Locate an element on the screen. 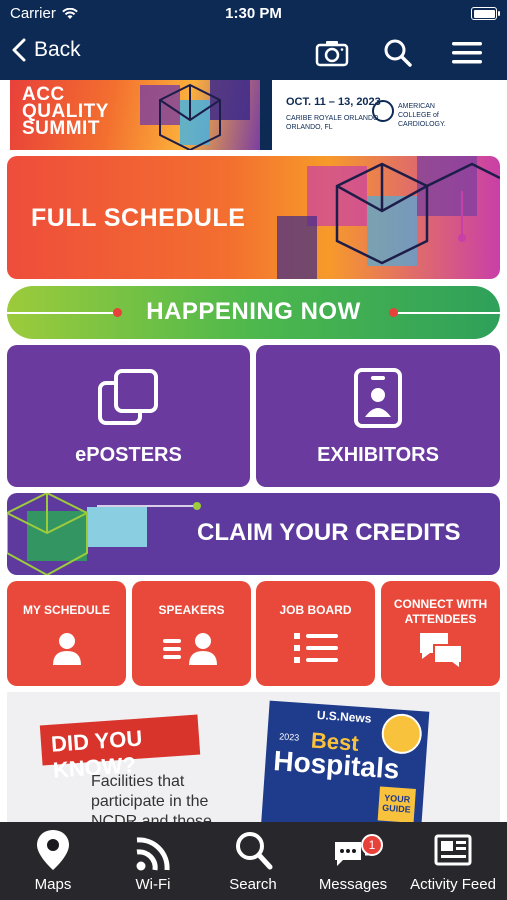 This screenshot has width=507, height=900. full-schedule-label: FULL SCHEDULE is located at coordinates (138, 218).